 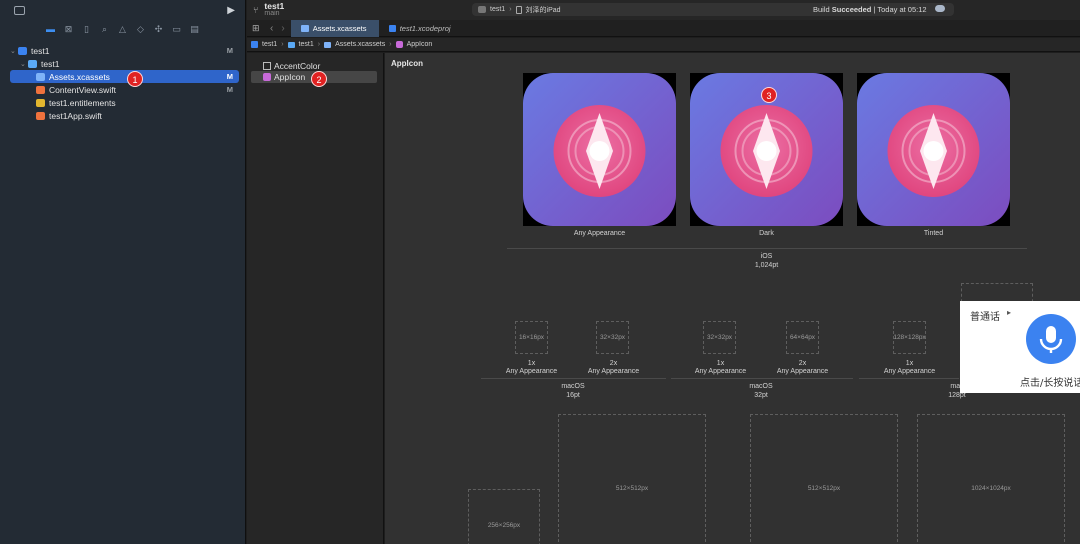 I want to click on asset-list: AccentColor AppIcon, so click(x=315, y=298).